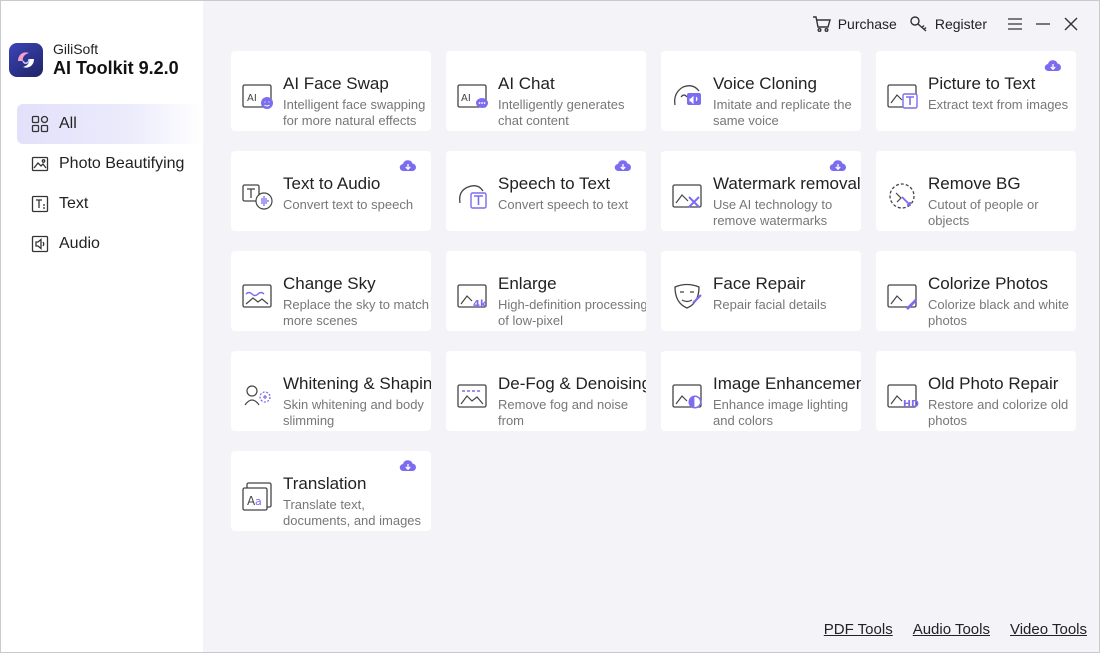 This screenshot has width=1100, height=653. I want to click on key-icon, so click(918, 24).